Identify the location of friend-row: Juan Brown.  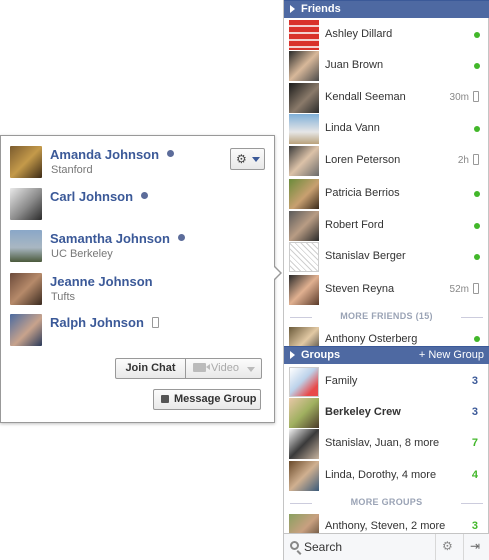
(386, 66).